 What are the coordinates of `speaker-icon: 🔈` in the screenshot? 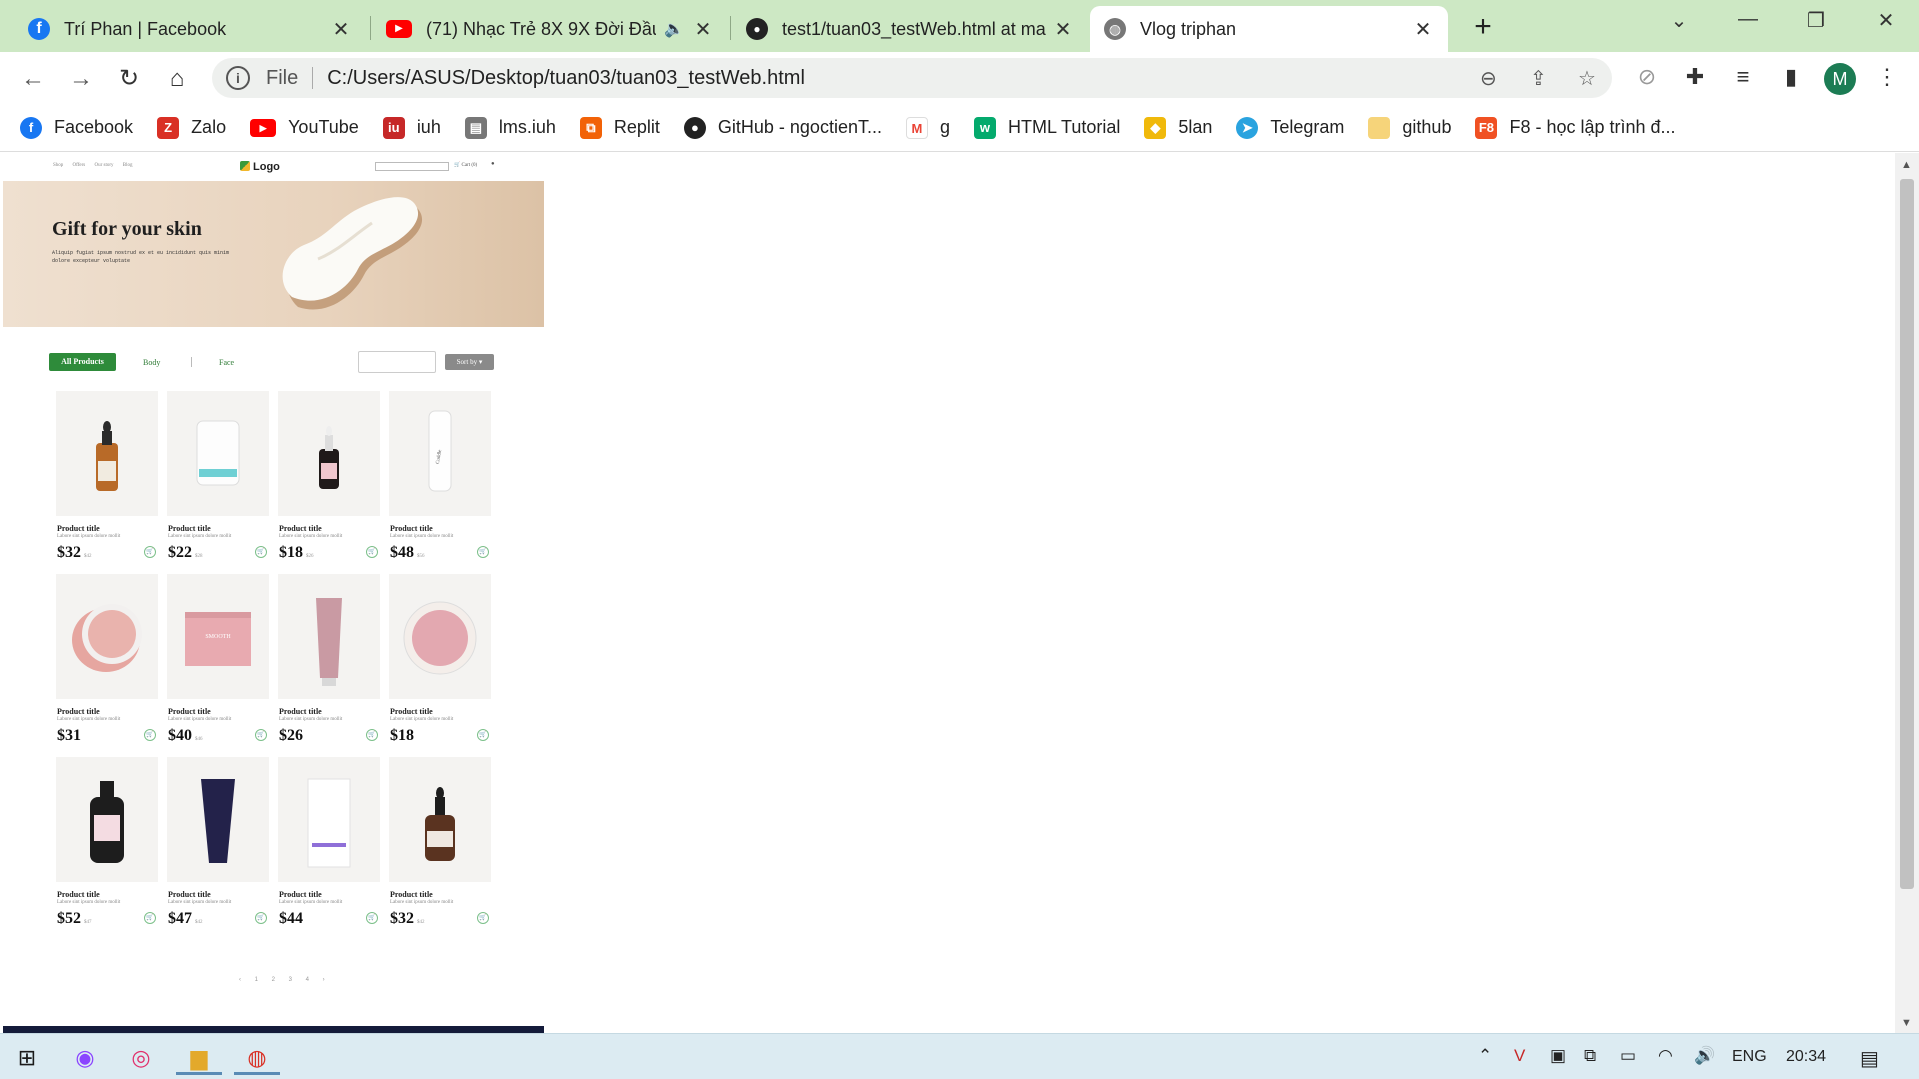 It's located at (674, 29).